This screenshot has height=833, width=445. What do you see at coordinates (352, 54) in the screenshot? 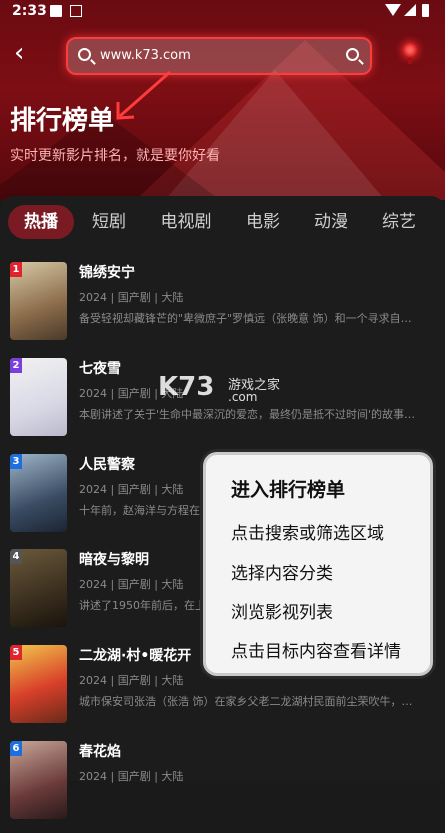
I see `search-submit-icon` at bounding box center [352, 54].